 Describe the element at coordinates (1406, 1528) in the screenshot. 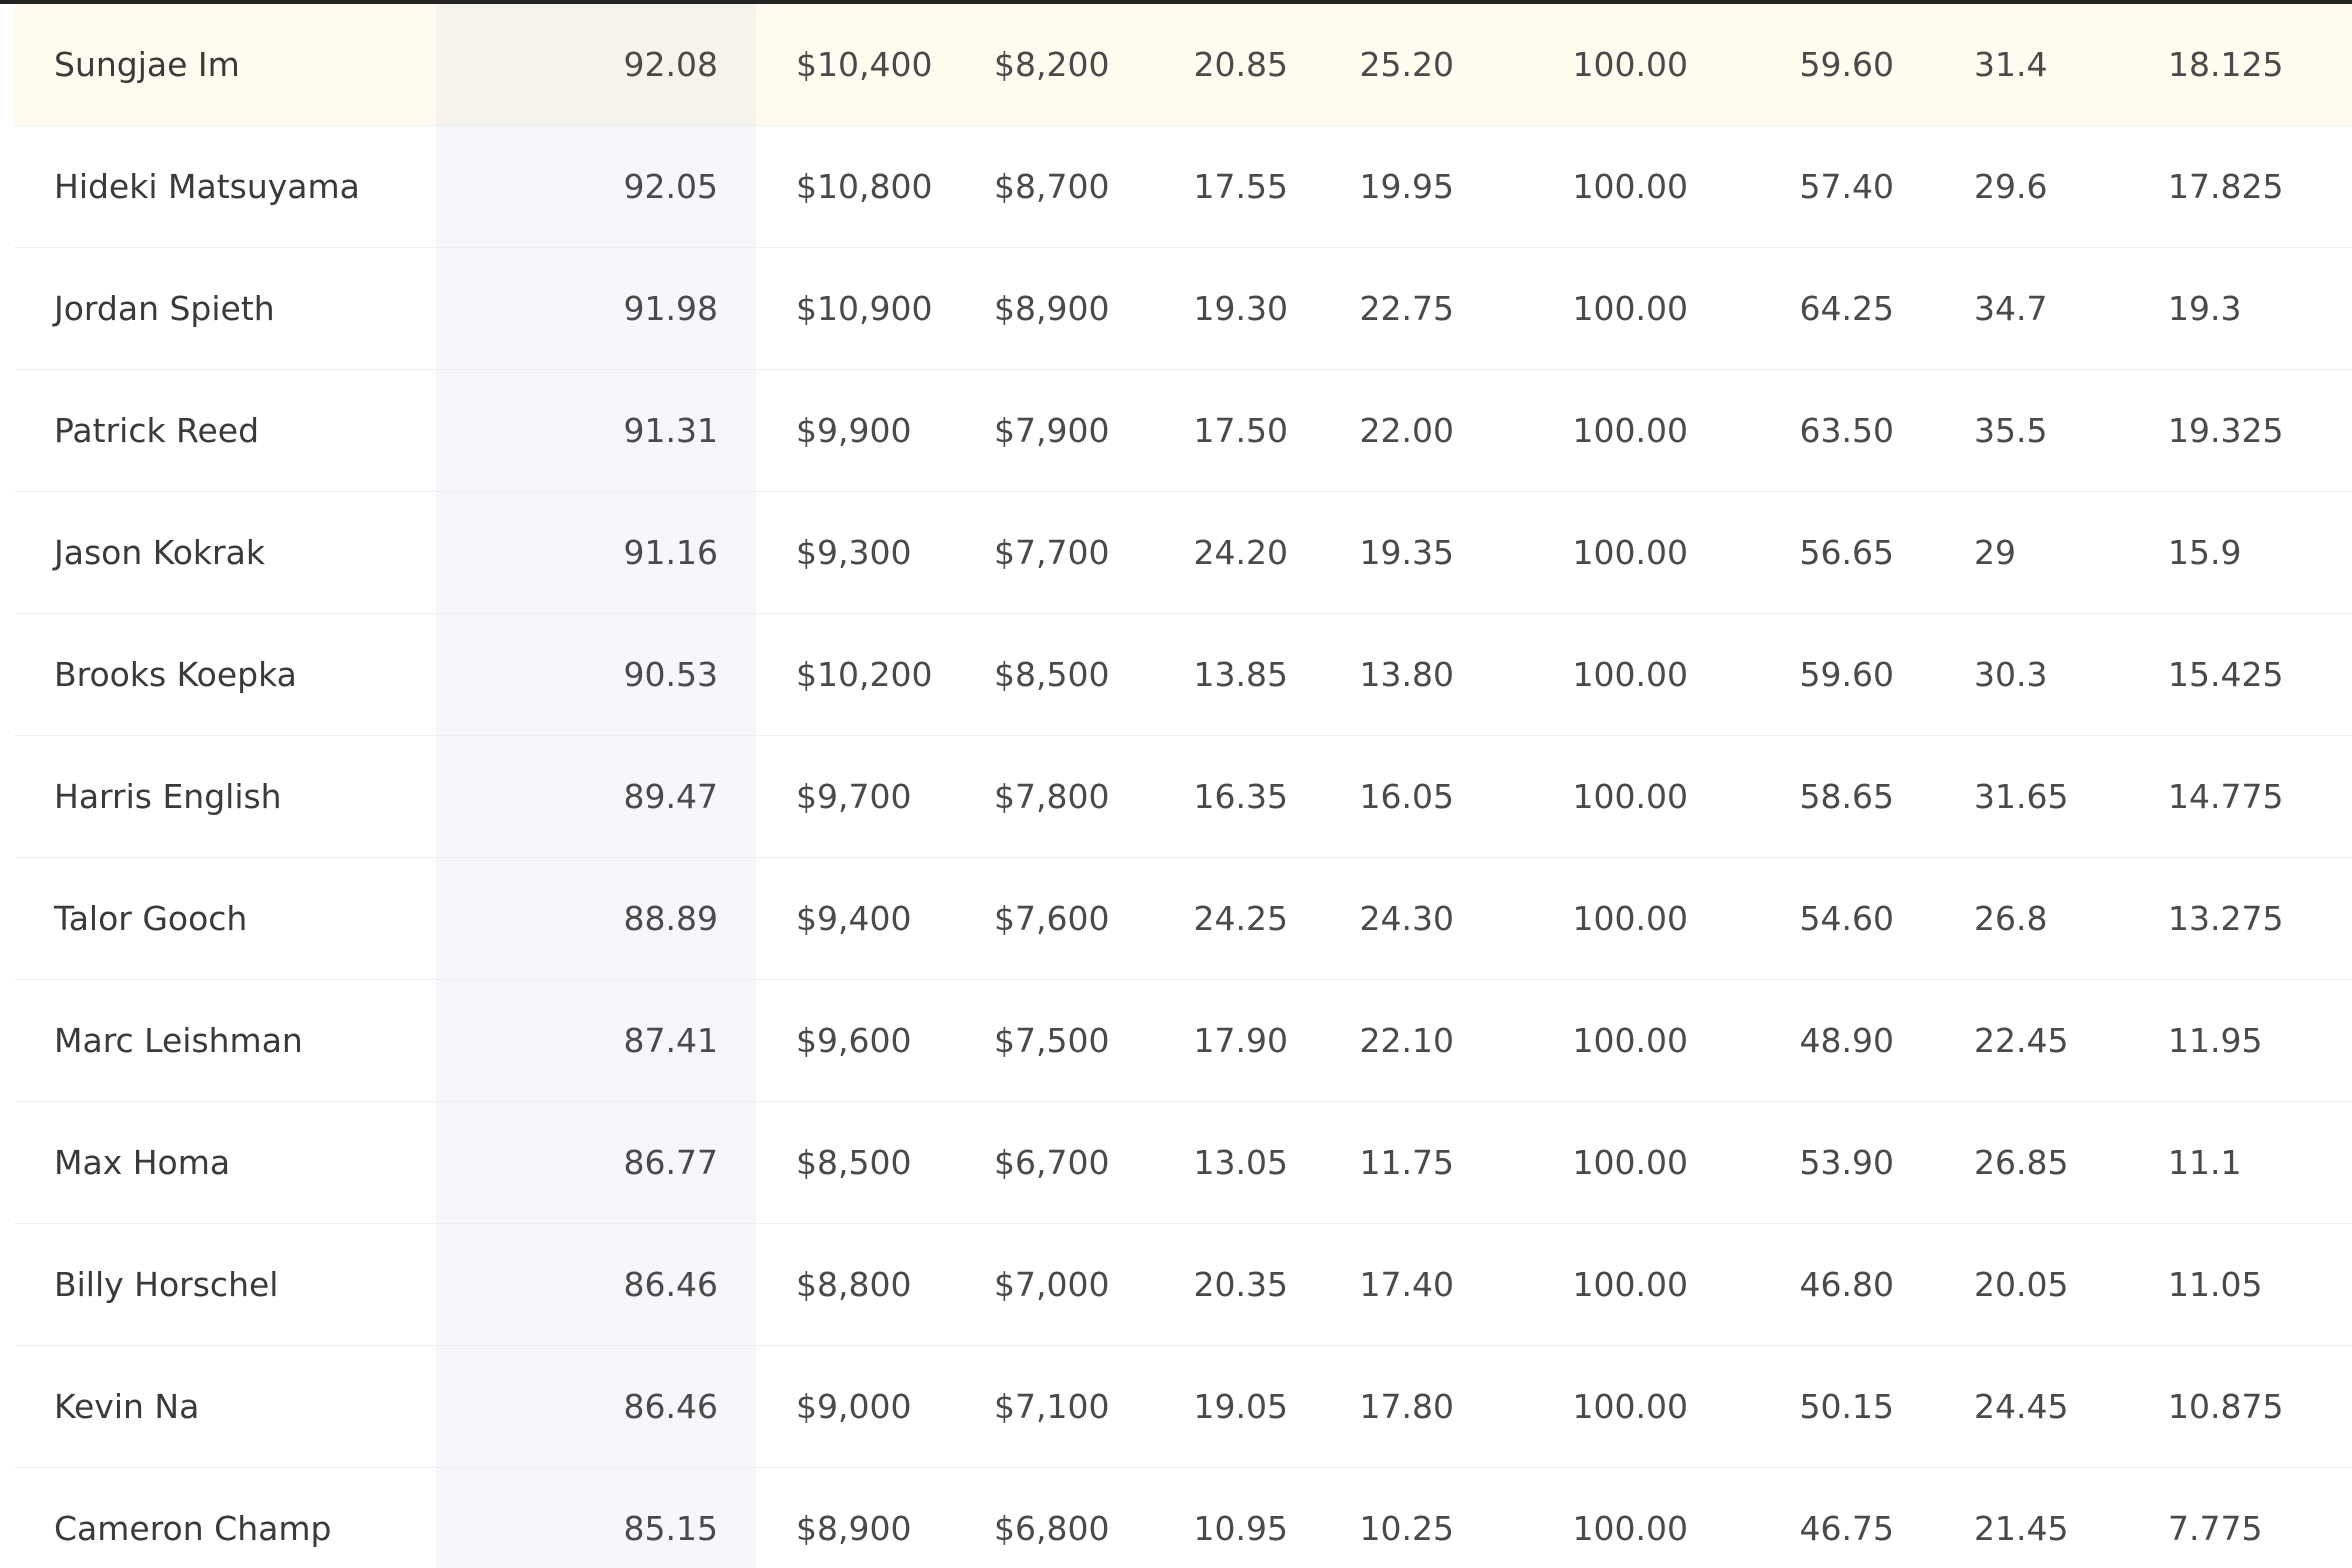

I see `stat-cell-2: 10.25` at that location.